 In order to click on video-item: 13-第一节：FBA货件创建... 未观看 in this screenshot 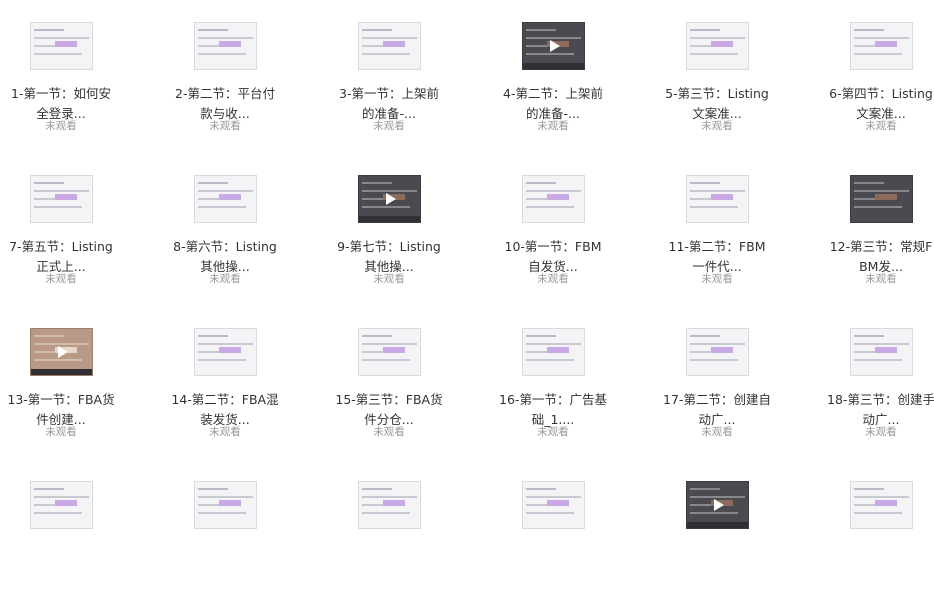, I will do `click(61, 381)`.